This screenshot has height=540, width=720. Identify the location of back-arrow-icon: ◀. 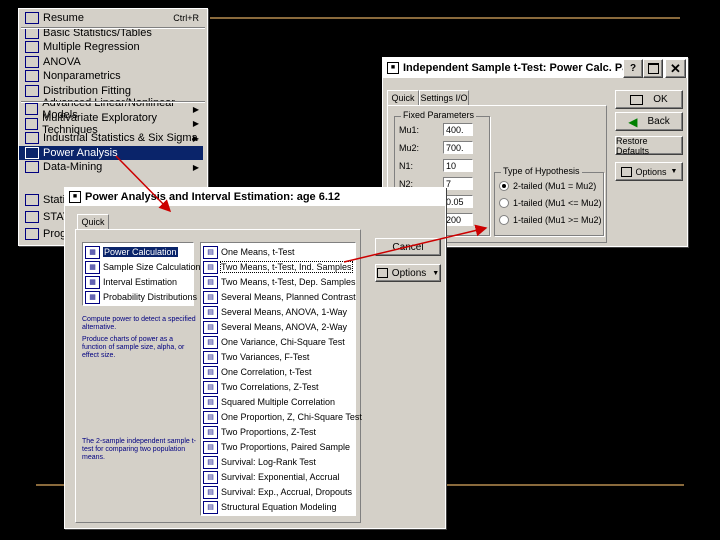
(633, 121).